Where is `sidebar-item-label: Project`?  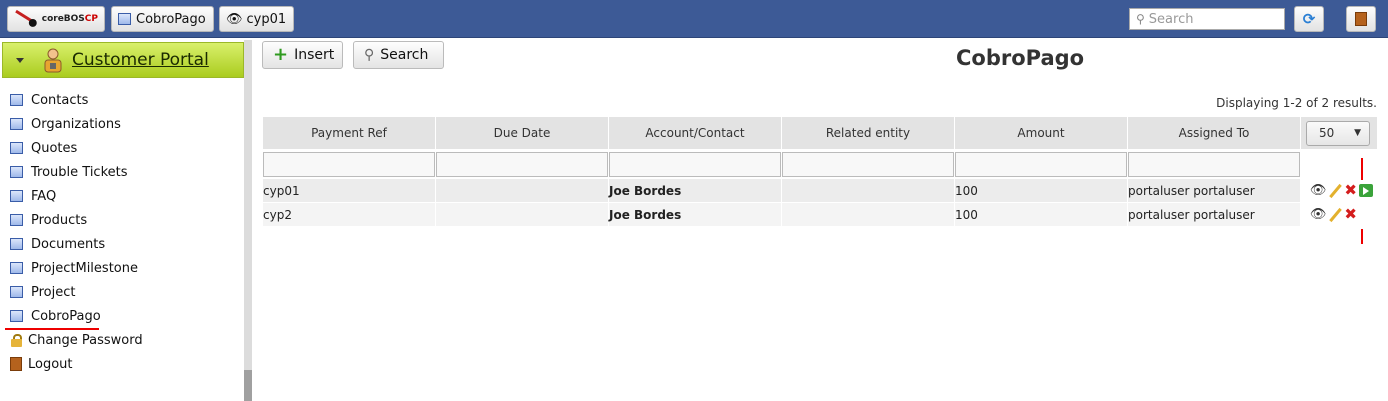
sidebar-item-label: Project is located at coordinates (53, 292).